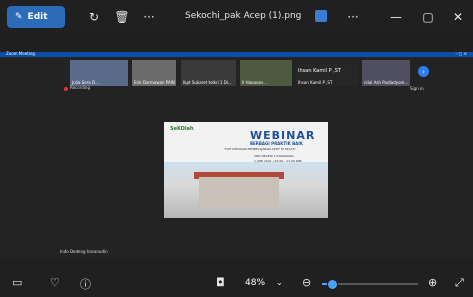  Describe the element at coordinates (85, 284) in the screenshot. I see `info-icon: ⓘ` at that location.